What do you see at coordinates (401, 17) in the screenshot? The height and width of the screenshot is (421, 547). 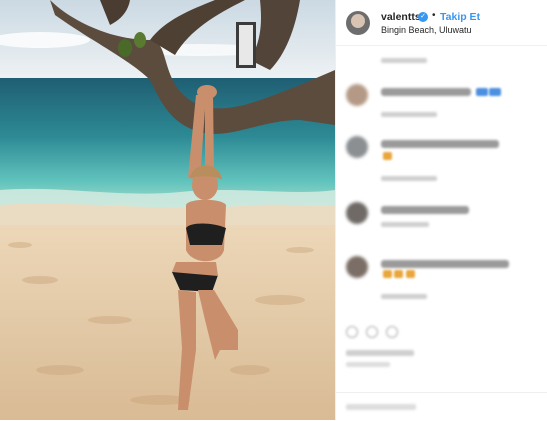 I see `username: valentts` at bounding box center [401, 17].